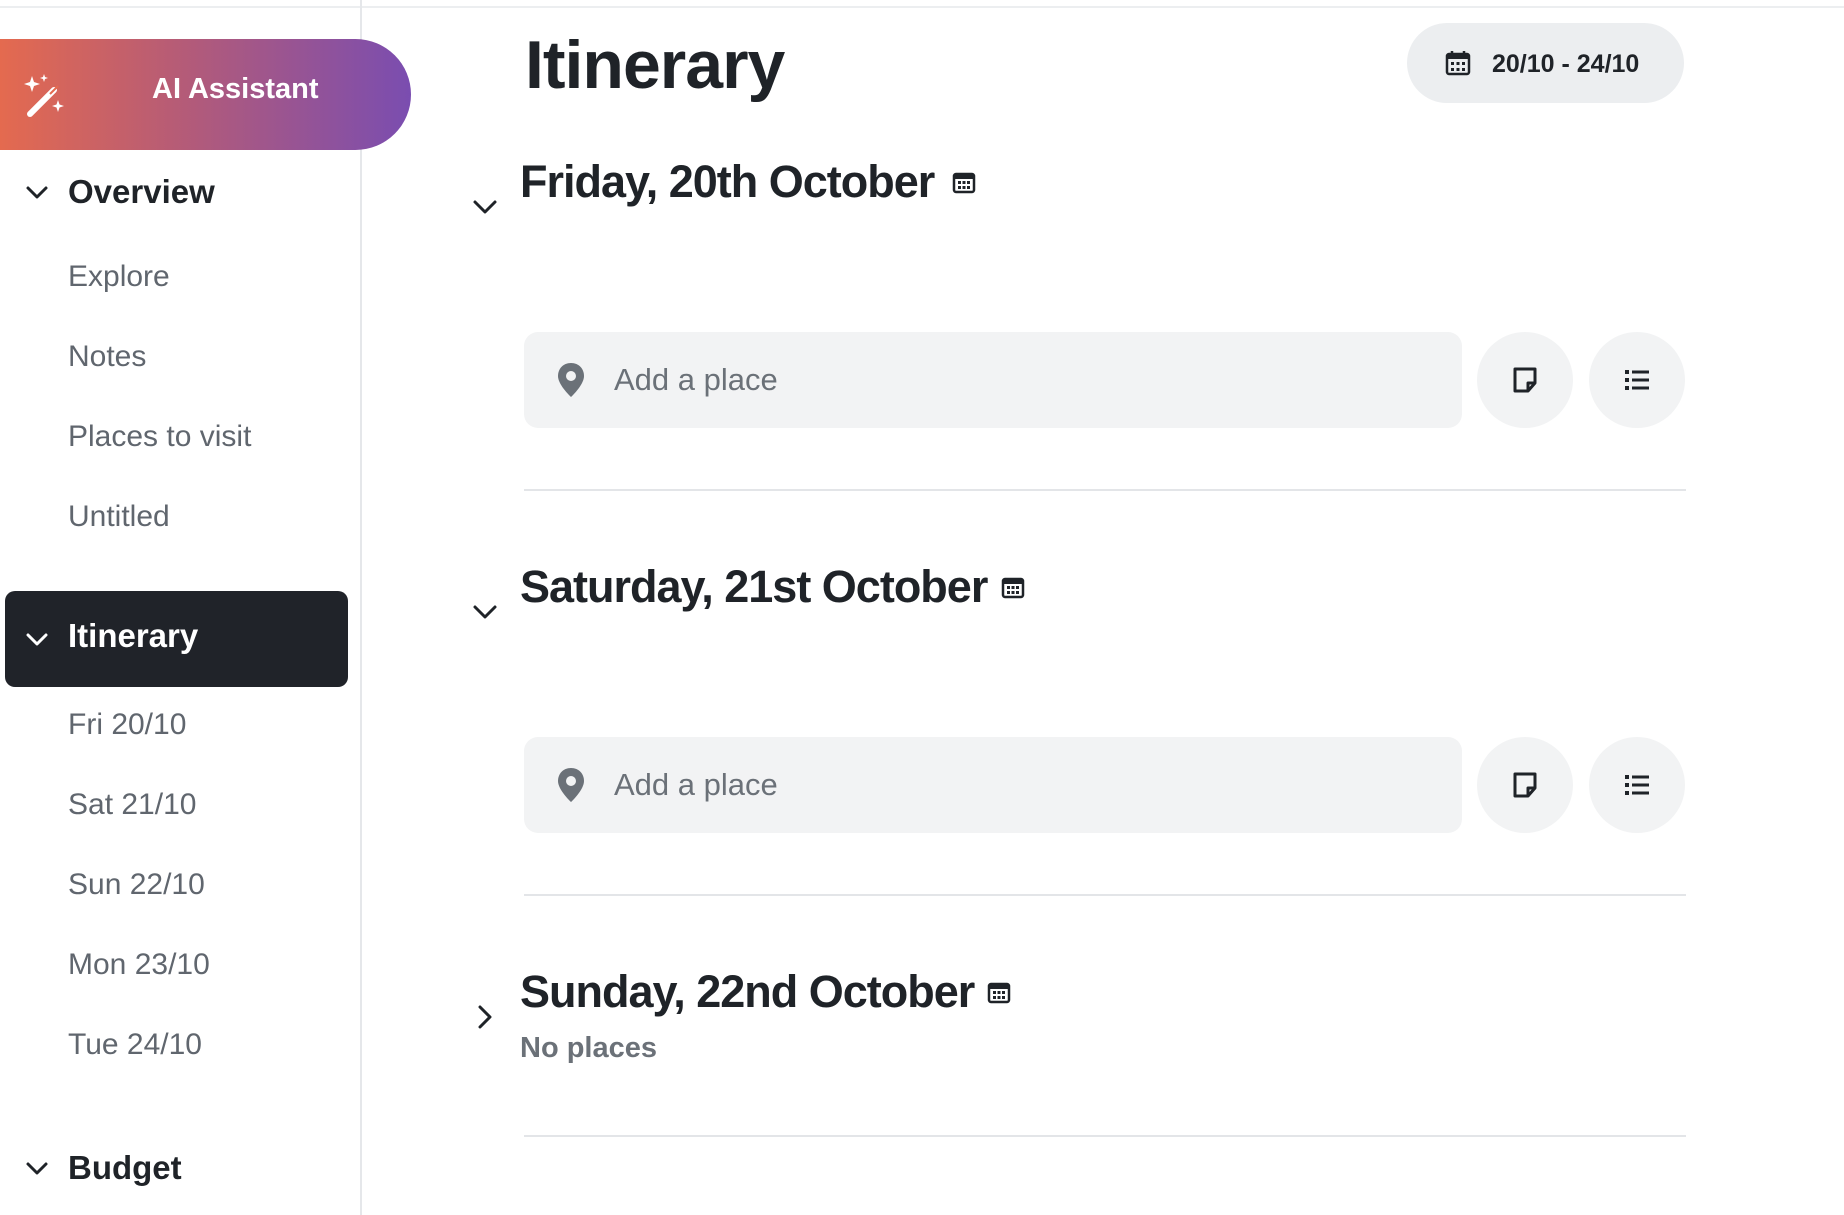 The width and height of the screenshot is (1844, 1215). What do you see at coordinates (485, 1017) in the screenshot?
I see `chevron-right-icon` at bounding box center [485, 1017].